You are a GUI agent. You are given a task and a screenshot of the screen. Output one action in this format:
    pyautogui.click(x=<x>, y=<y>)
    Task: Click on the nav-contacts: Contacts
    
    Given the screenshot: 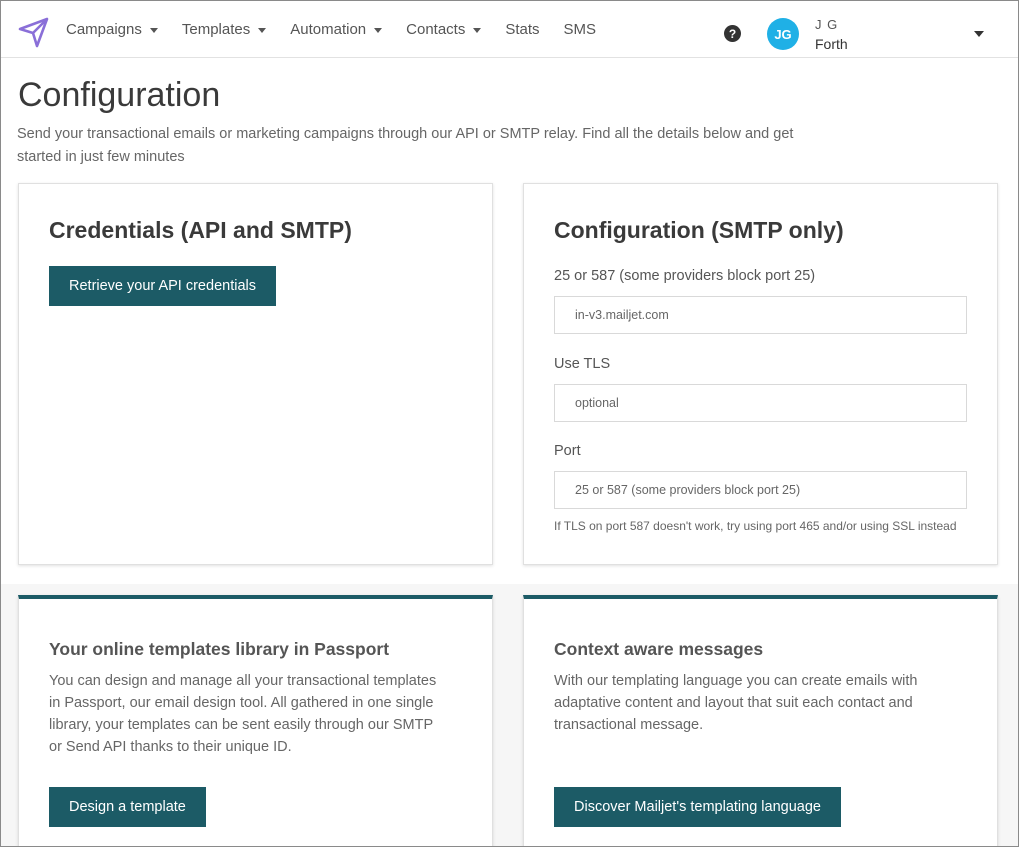 What is the action you would take?
    pyautogui.click(x=444, y=29)
    